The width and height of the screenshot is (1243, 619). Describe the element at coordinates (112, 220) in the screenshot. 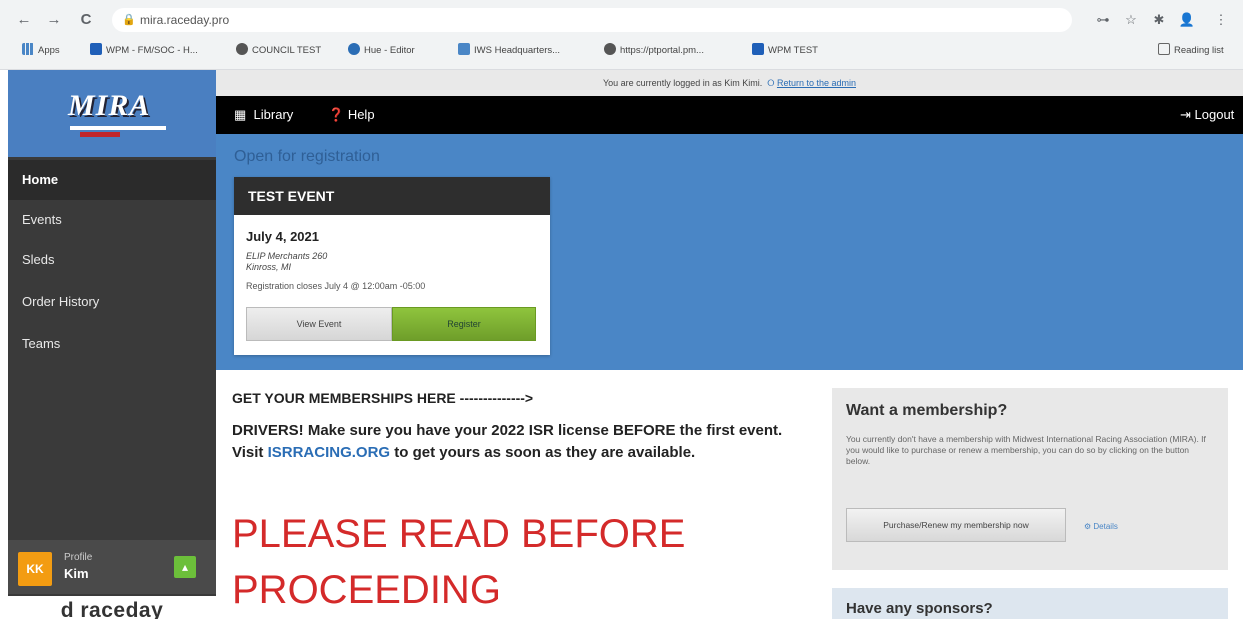

I see `sidebar-item-events: Events` at that location.